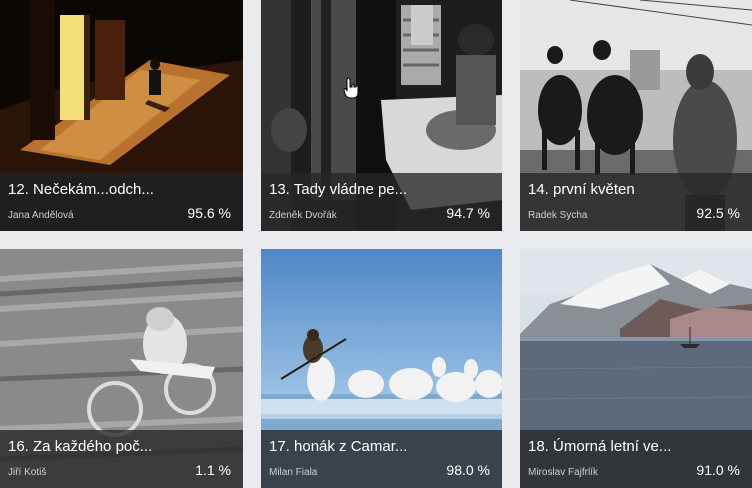 The width and height of the screenshot is (752, 488). Describe the element at coordinates (209, 213) in the screenshot. I see `card-score: 95.6 %` at that location.